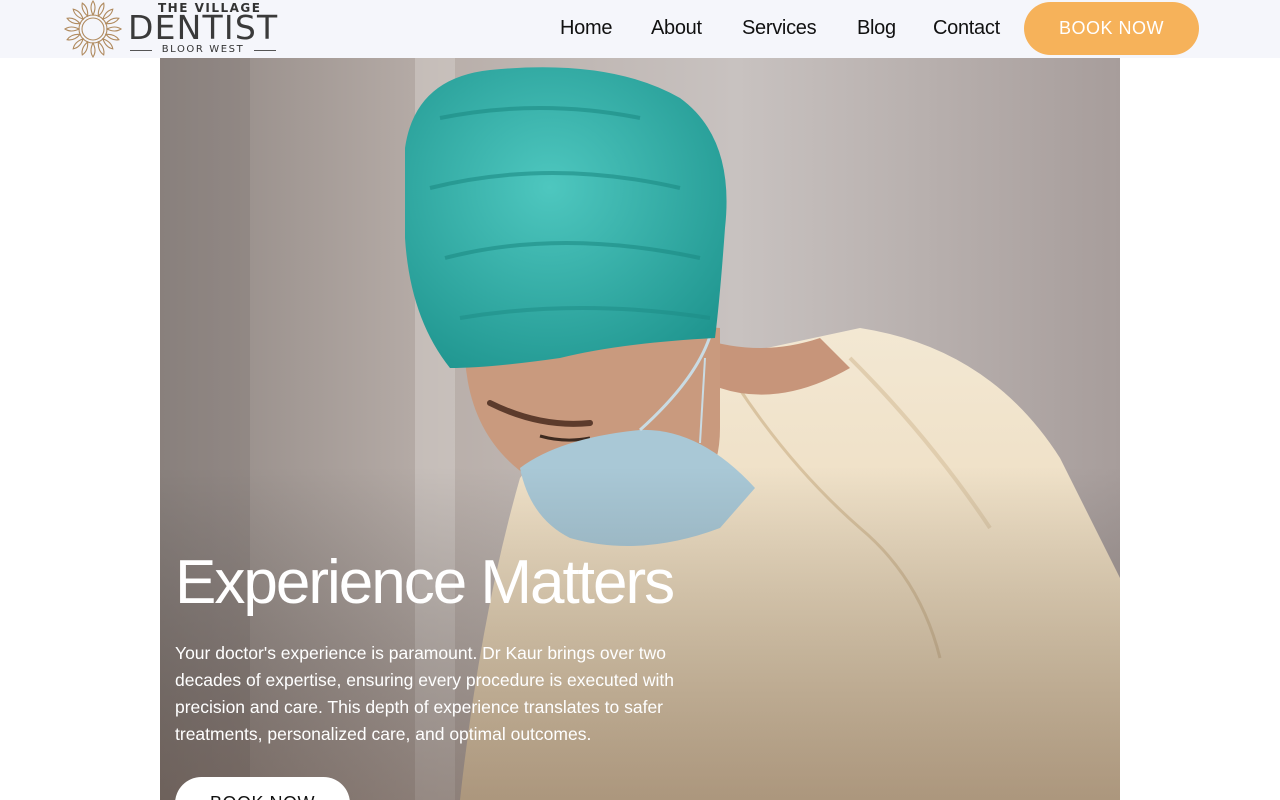  I want to click on site-logo: THE VILLAGE DENTIST BLOOR WEST, so click(169, 29).